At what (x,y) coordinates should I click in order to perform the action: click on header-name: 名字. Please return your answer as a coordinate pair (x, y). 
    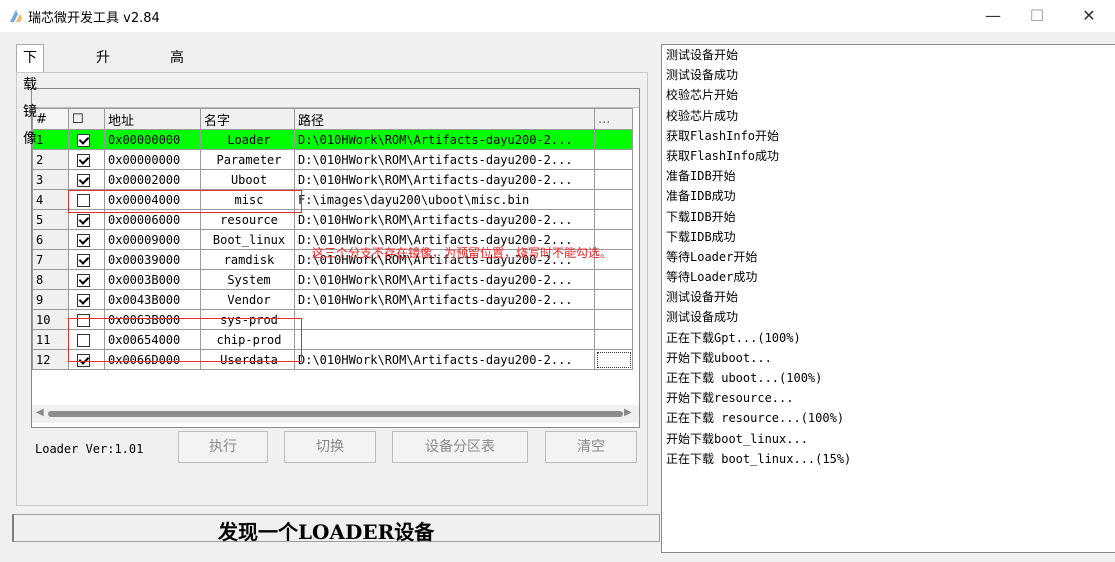
    Looking at the image, I should click on (247, 119).